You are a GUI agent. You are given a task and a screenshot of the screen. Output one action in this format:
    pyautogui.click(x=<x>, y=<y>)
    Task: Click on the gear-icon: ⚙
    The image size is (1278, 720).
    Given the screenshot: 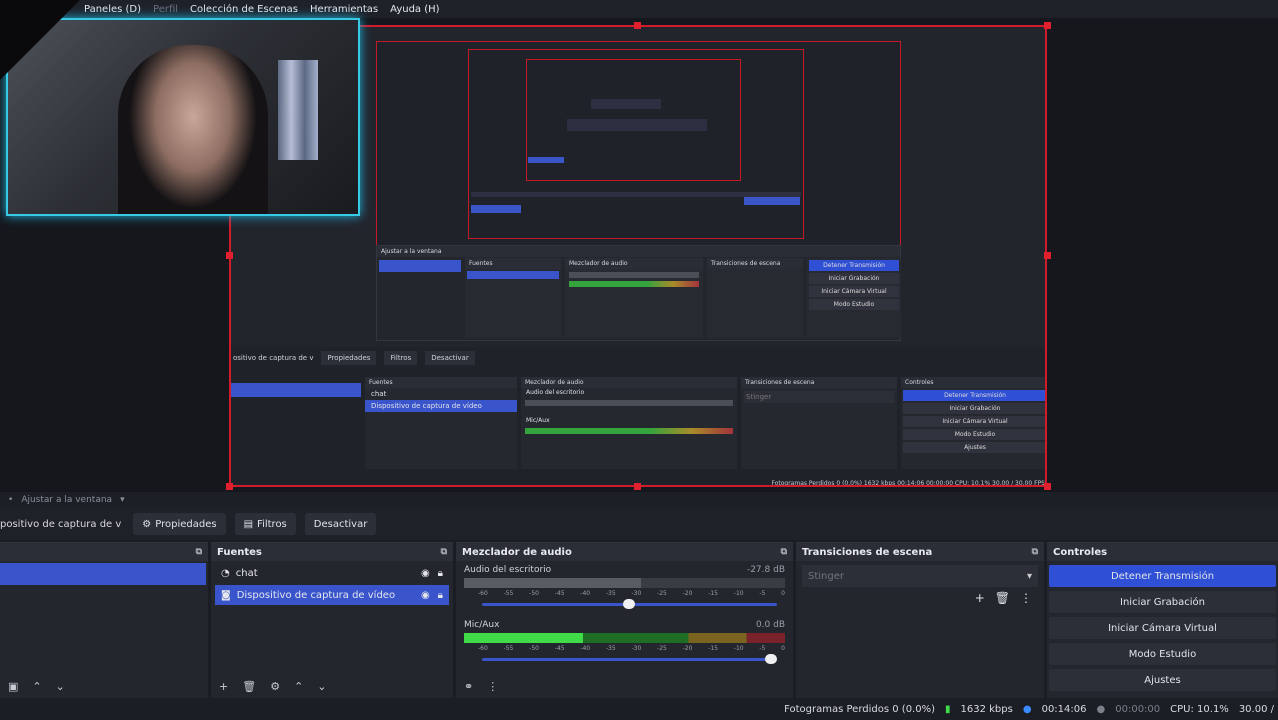 What is the action you would take?
    pyautogui.click(x=275, y=686)
    